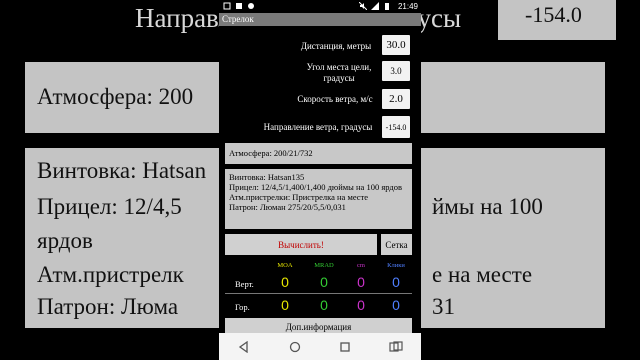  Describe the element at coordinates (251, 6) in the screenshot. I see `app-notification-icon` at that location.